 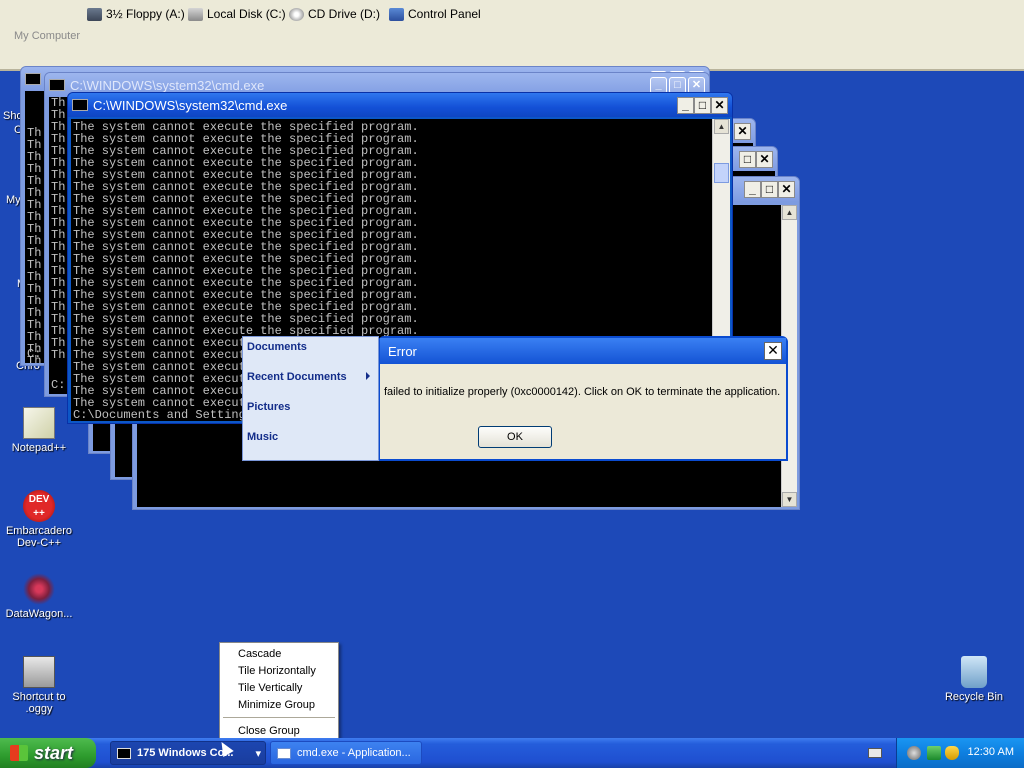 I want to click on cd-icon, so click(x=296, y=14).